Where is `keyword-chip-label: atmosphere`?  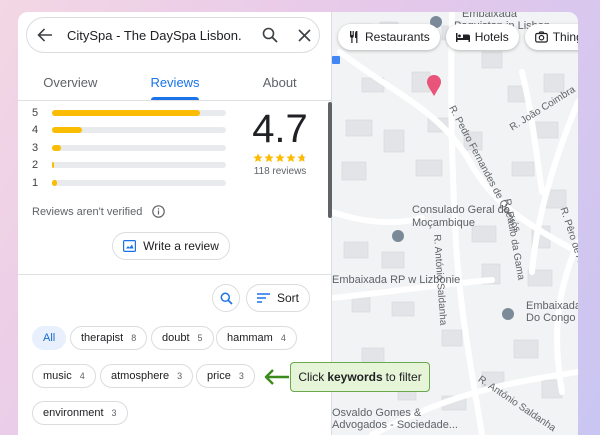
keyword-chip-label: atmosphere is located at coordinates (140, 376).